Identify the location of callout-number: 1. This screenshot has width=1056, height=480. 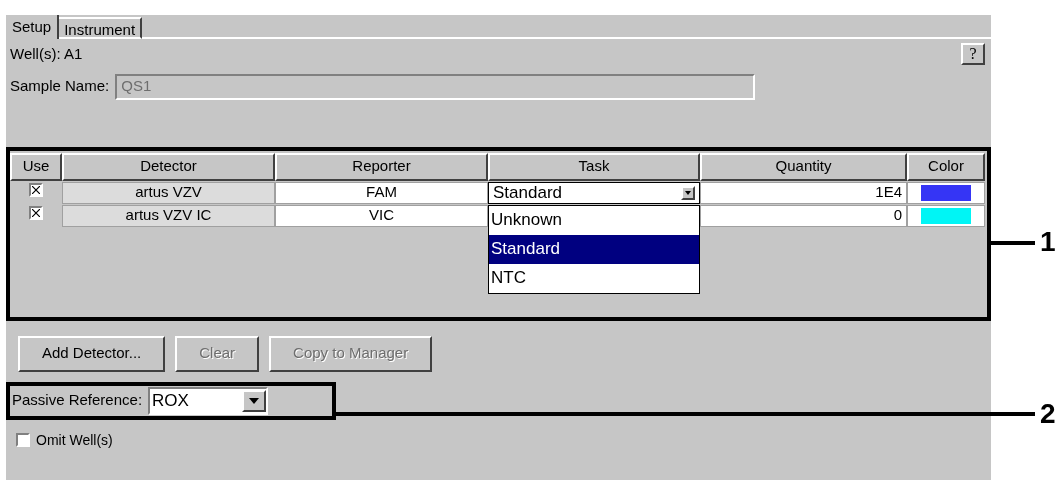
(1048, 242).